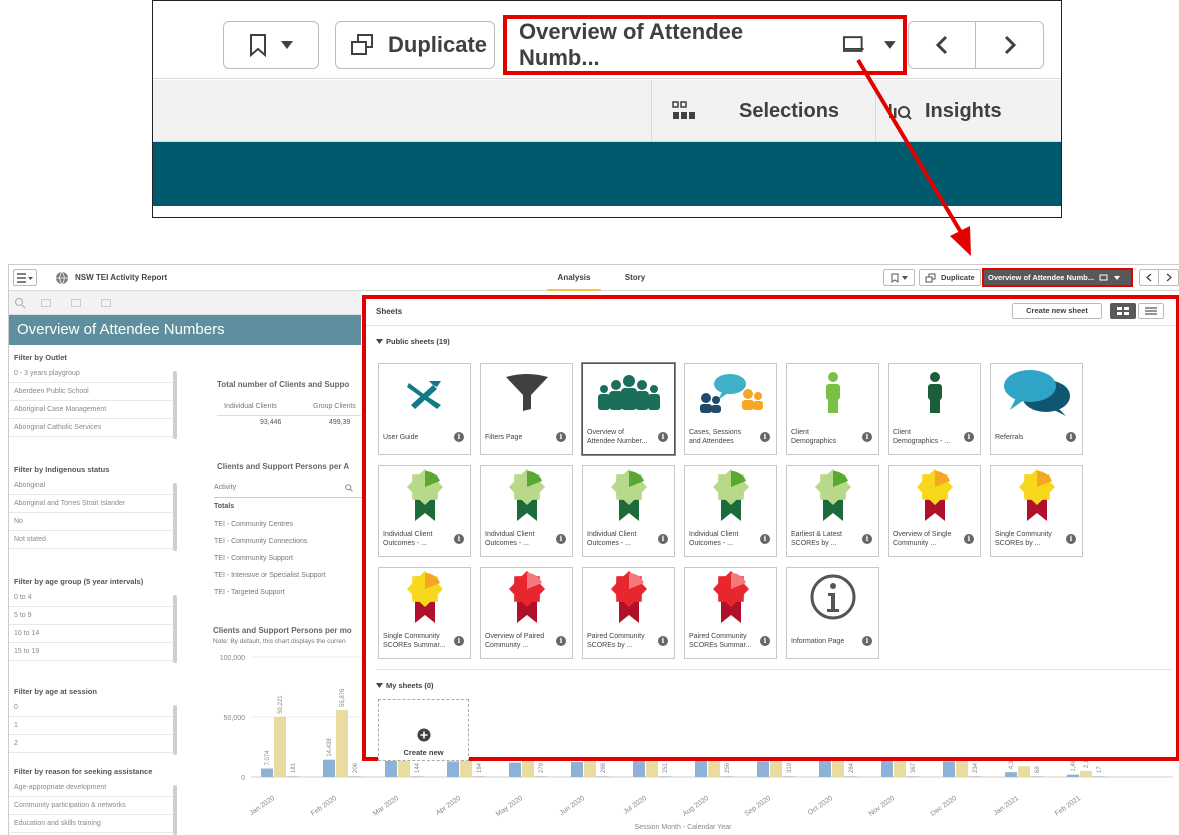  Describe the element at coordinates (950, 277) in the screenshot. I see `duplicate-button: Duplicate` at that location.